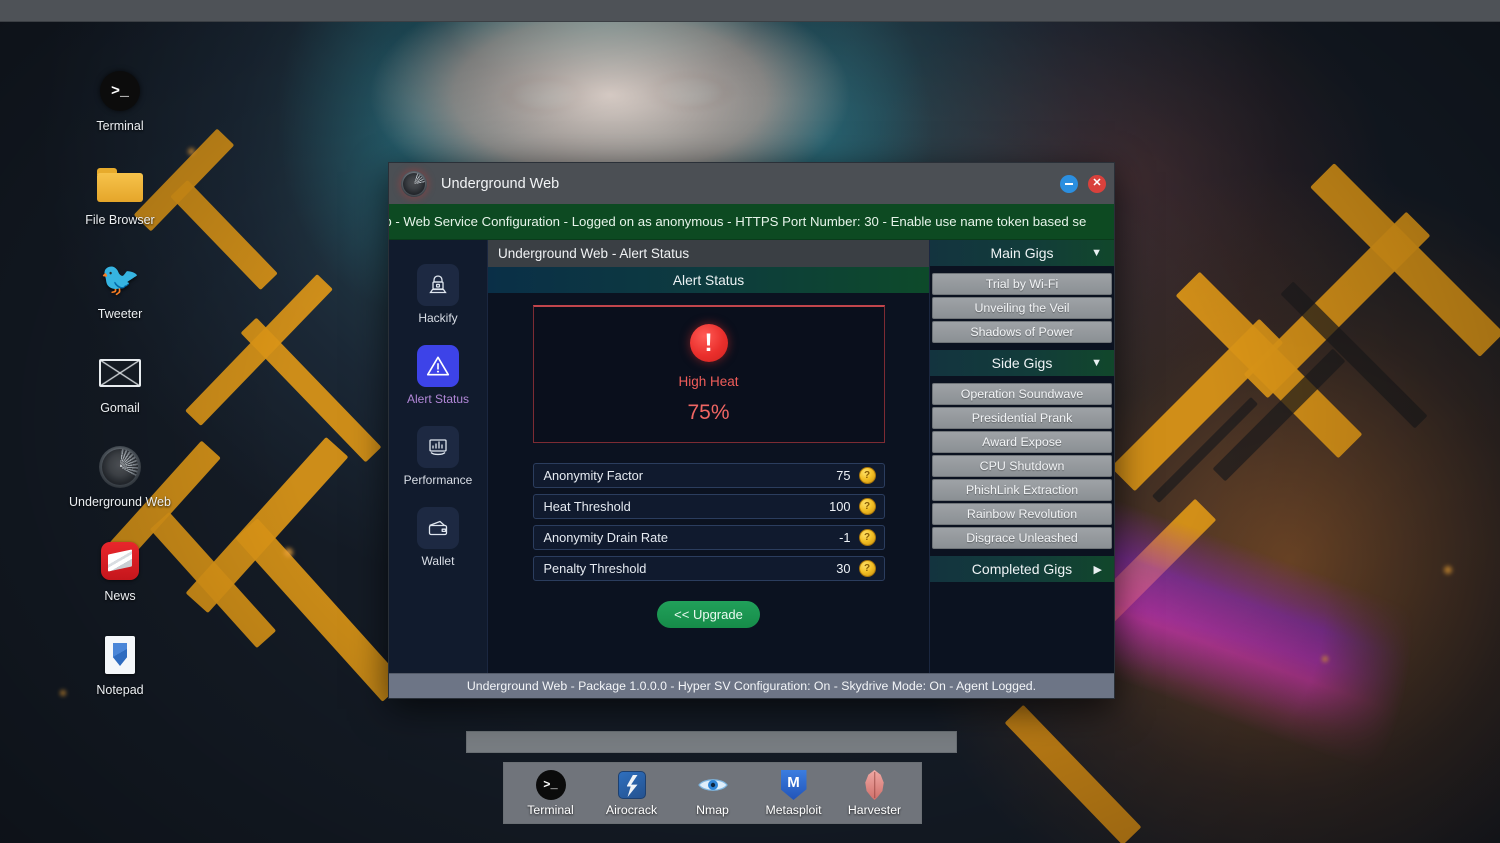 The image size is (1500, 843). I want to click on desktop-icon-tweeter: 🐦 Tweeter, so click(120, 288).